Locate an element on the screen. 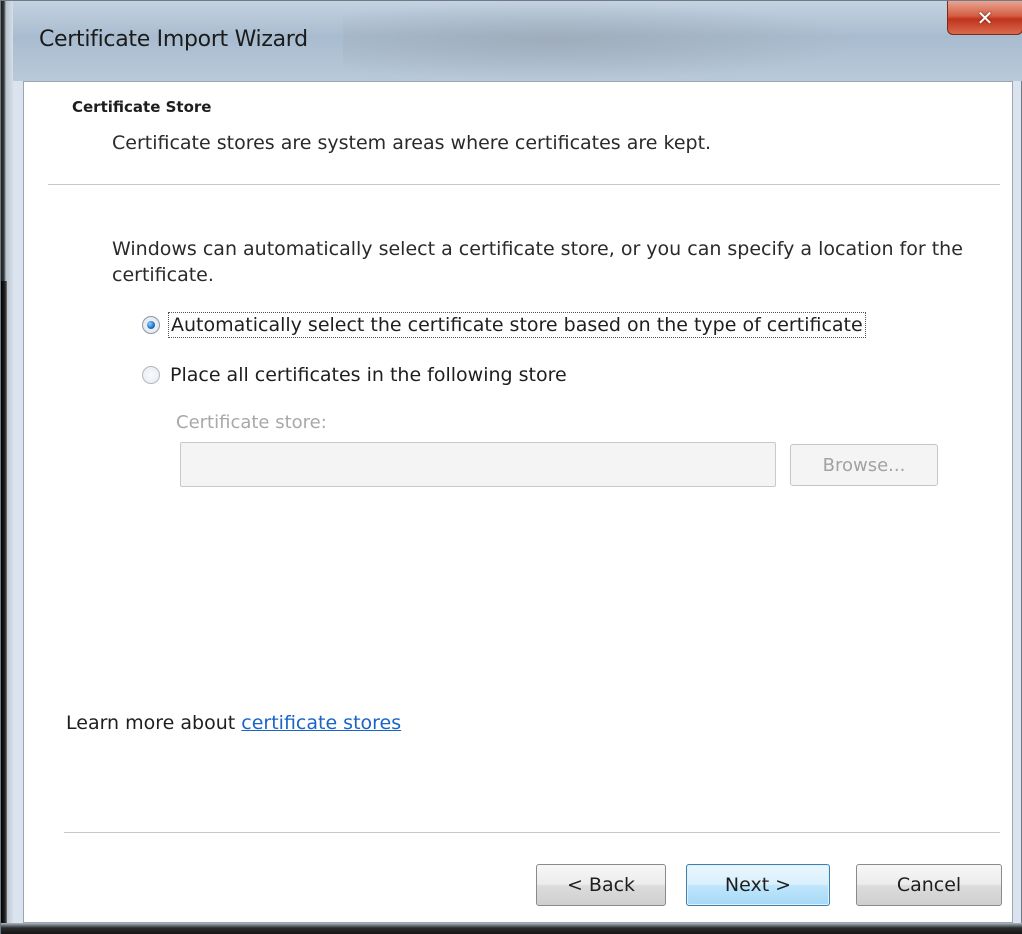 The height and width of the screenshot is (934, 1022). close-icon: ✕ is located at coordinates (985, 17).